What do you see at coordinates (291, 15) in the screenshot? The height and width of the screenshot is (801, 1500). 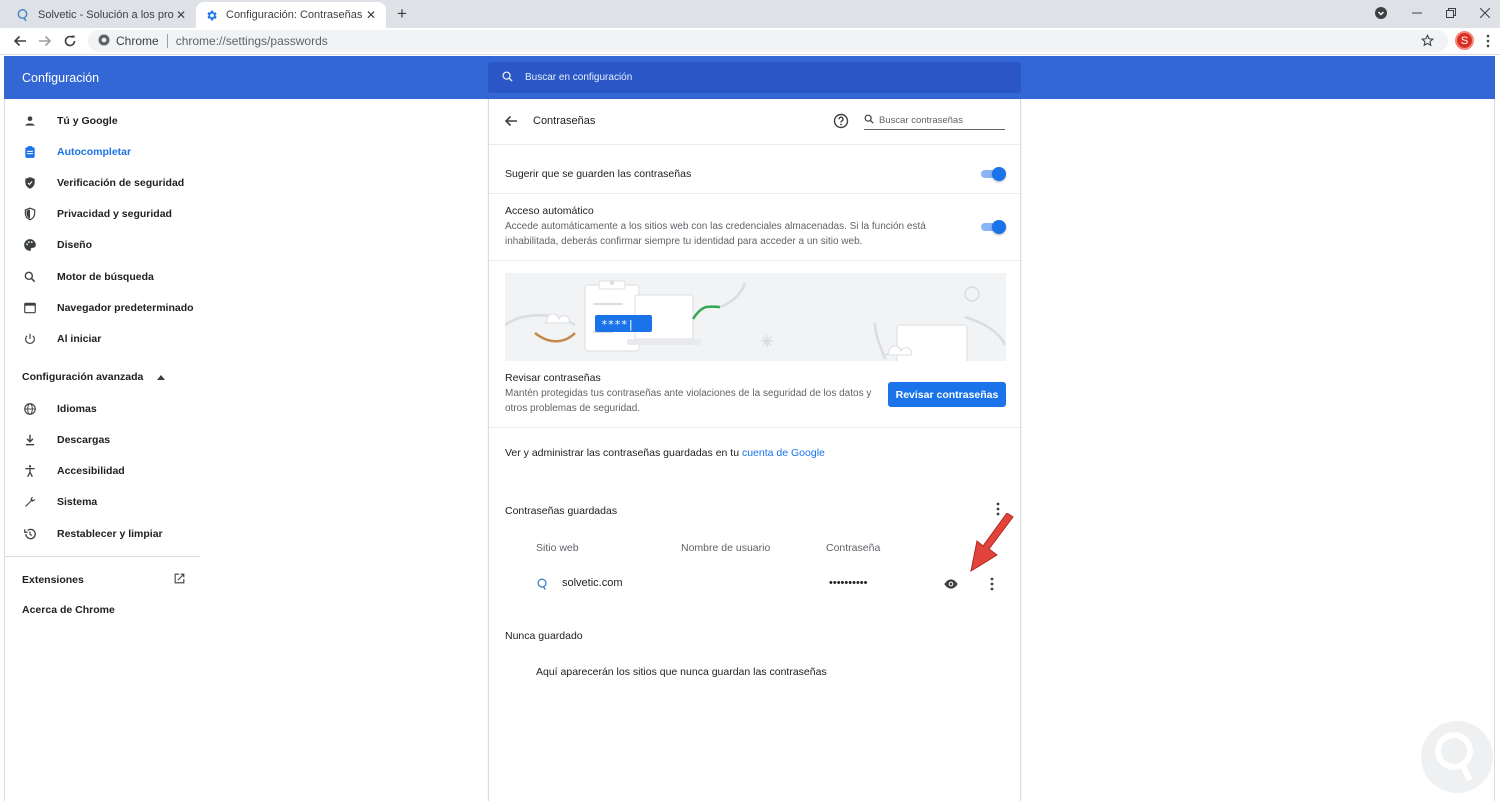 I see `tab-settings: Configuración: Contraseñas ✕` at bounding box center [291, 15].